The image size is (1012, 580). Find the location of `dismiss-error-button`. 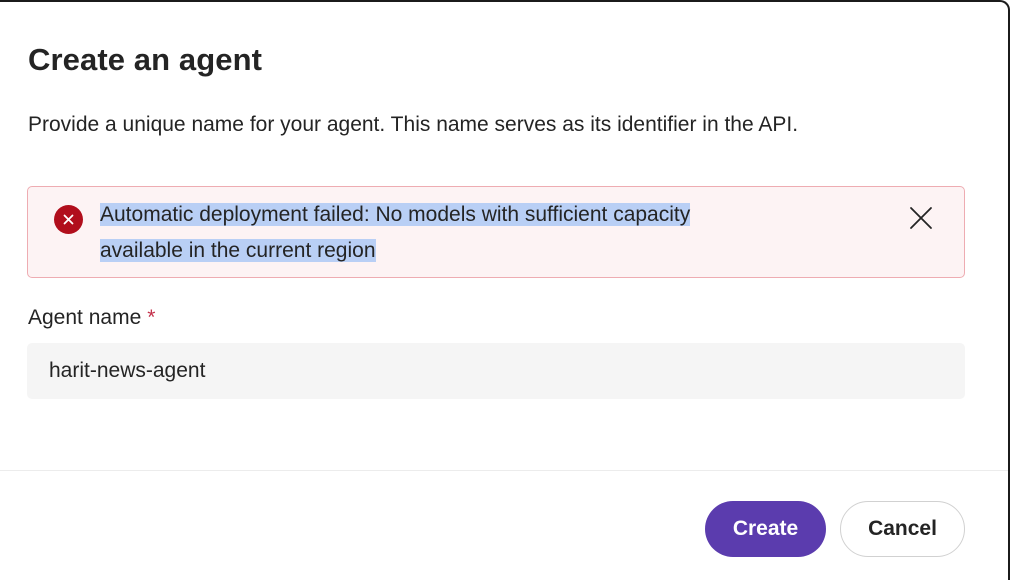

dismiss-error-button is located at coordinates (921, 218).